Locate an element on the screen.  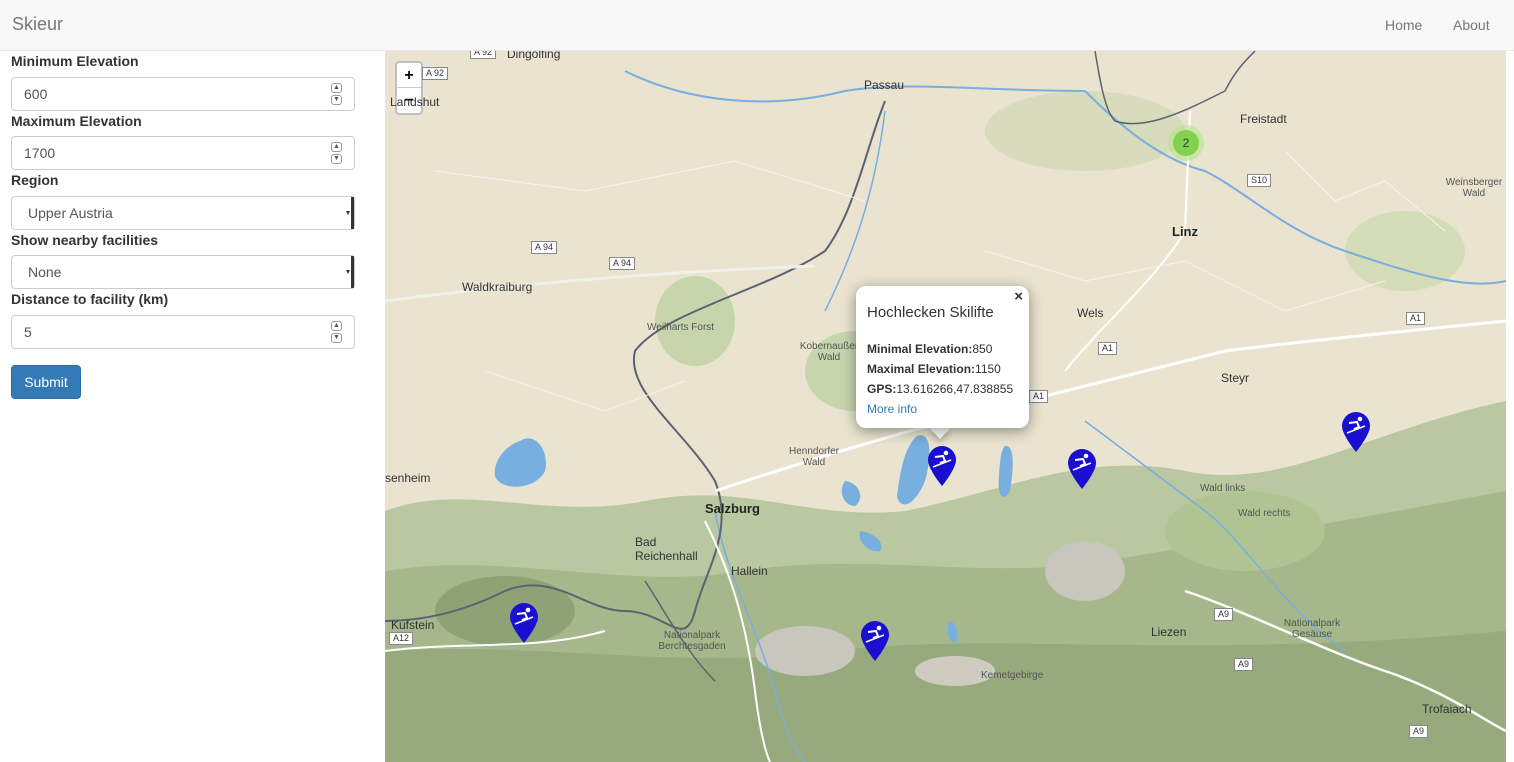
nav-about-link: About is located at coordinates (1471, 25).